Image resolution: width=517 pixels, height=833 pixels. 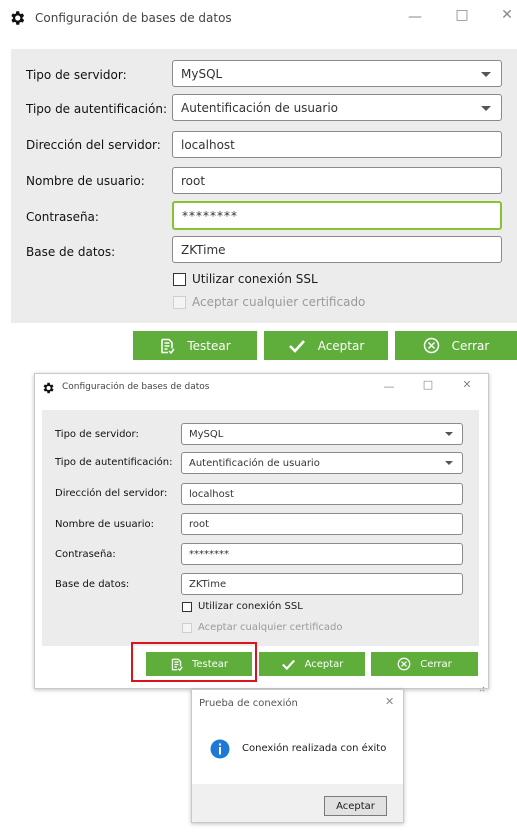 I want to click on info-icon, so click(x=220, y=749).